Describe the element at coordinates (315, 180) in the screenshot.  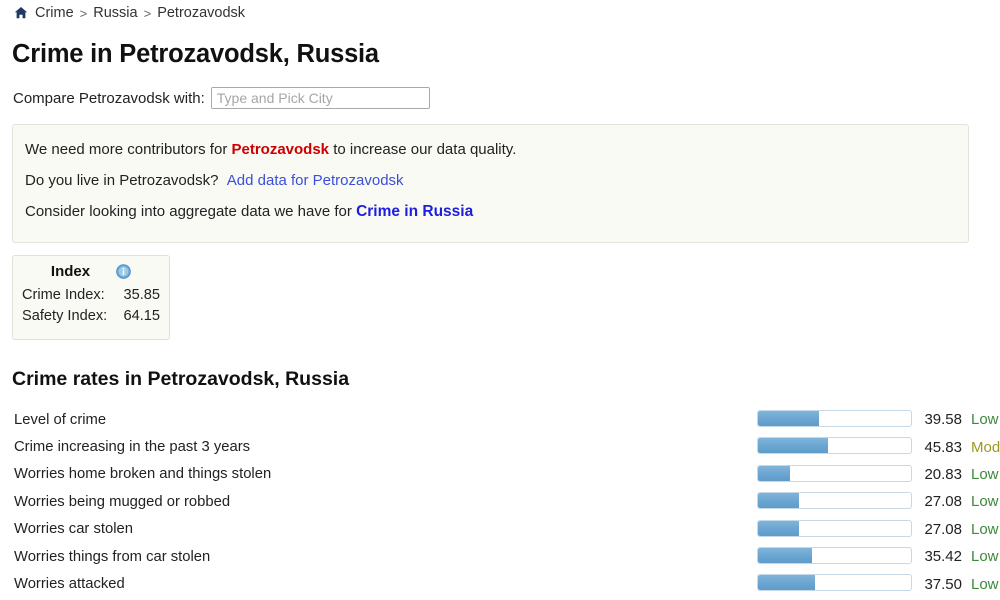
I see `add-data-link: Add data for Petrozavodsk` at that location.